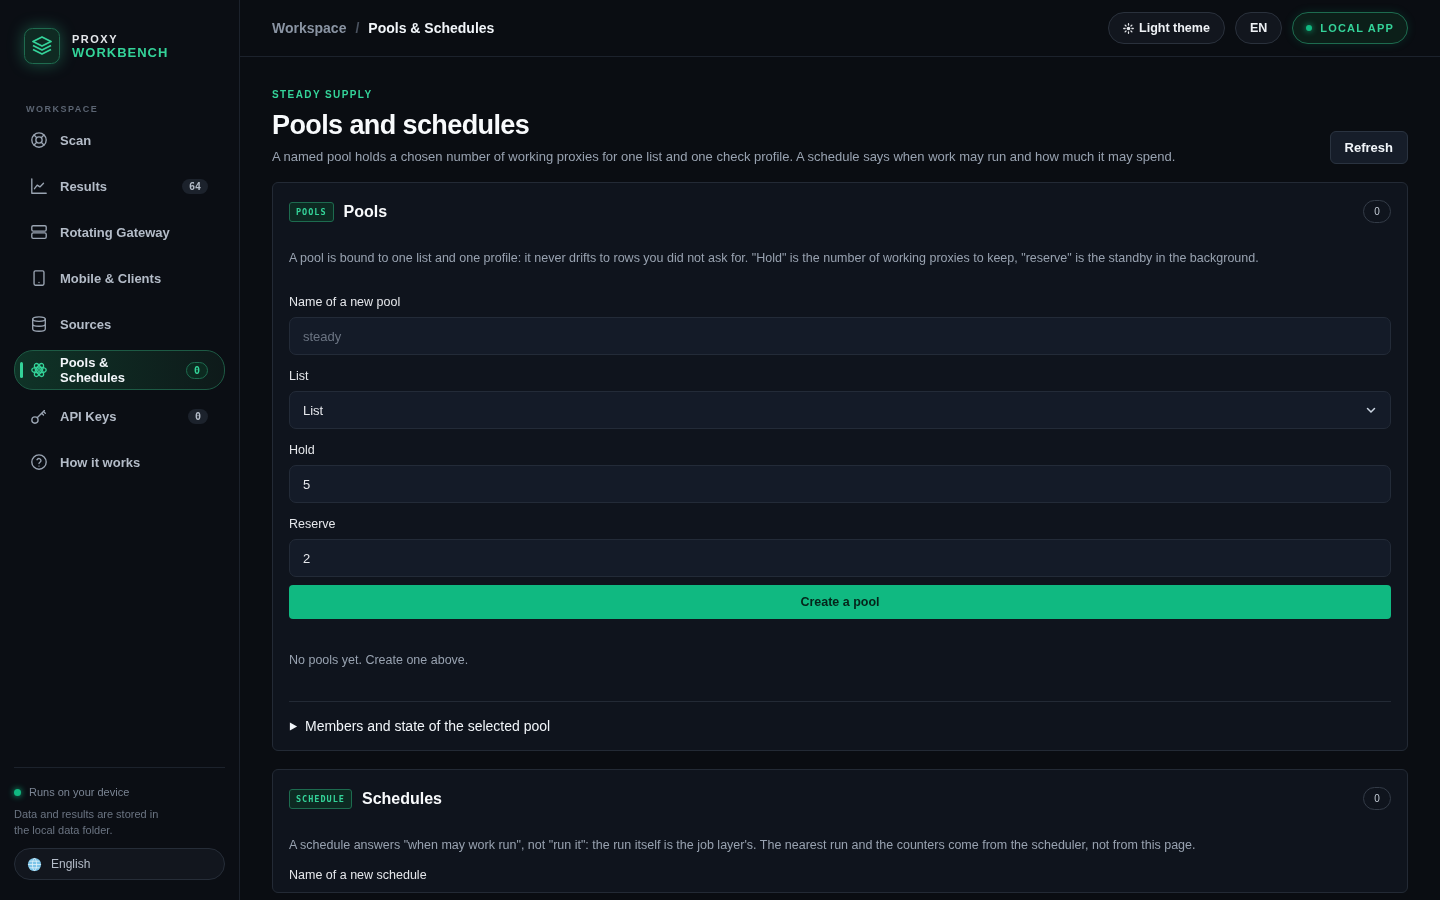  What do you see at coordinates (39, 370) in the screenshot?
I see `atom-icon` at bounding box center [39, 370].